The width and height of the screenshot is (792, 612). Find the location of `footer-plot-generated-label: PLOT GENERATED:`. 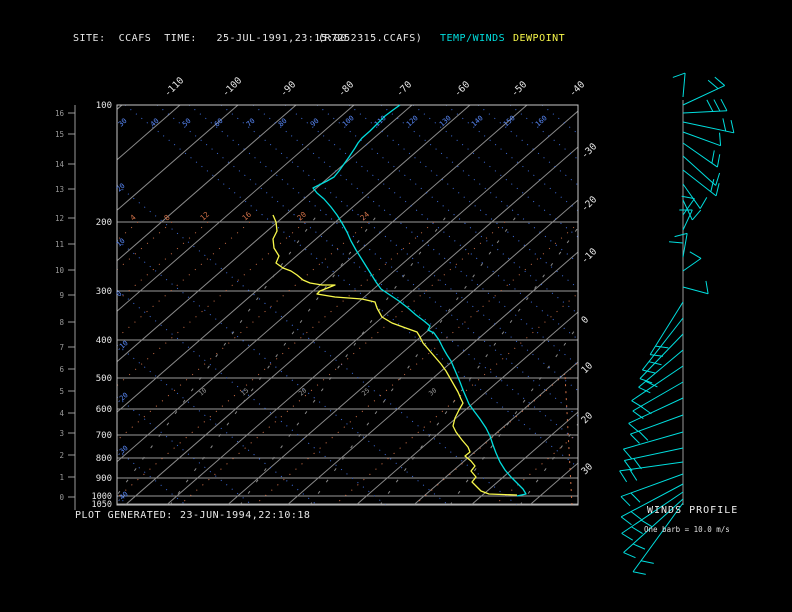

footer-plot-generated-label: PLOT GENERATED: is located at coordinates (124, 515).